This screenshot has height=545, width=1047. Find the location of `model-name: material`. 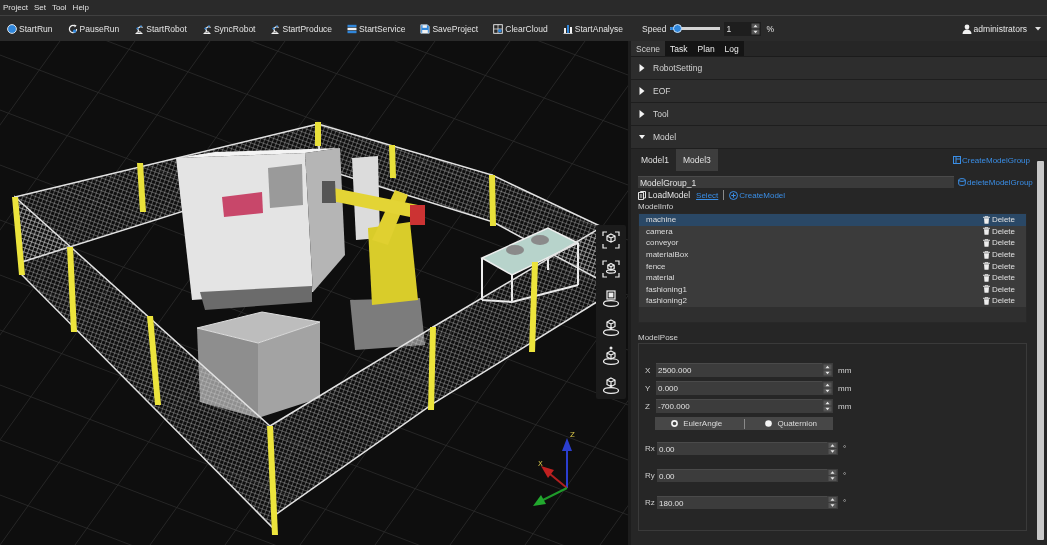

model-name: material is located at coordinates (660, 278).